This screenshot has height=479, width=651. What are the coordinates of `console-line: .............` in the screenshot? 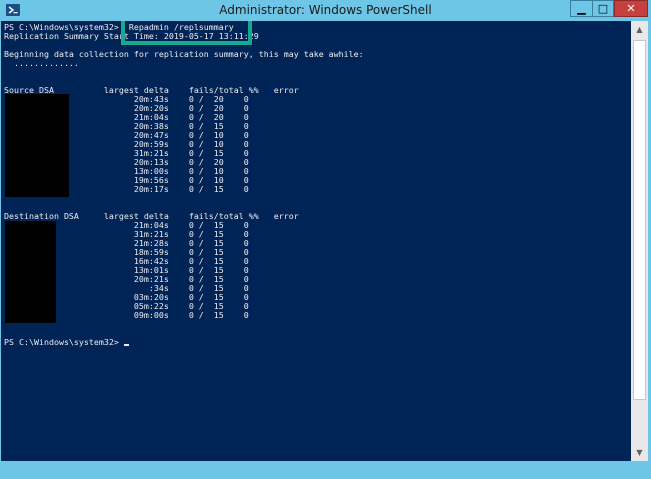 It's located at (41, 63).